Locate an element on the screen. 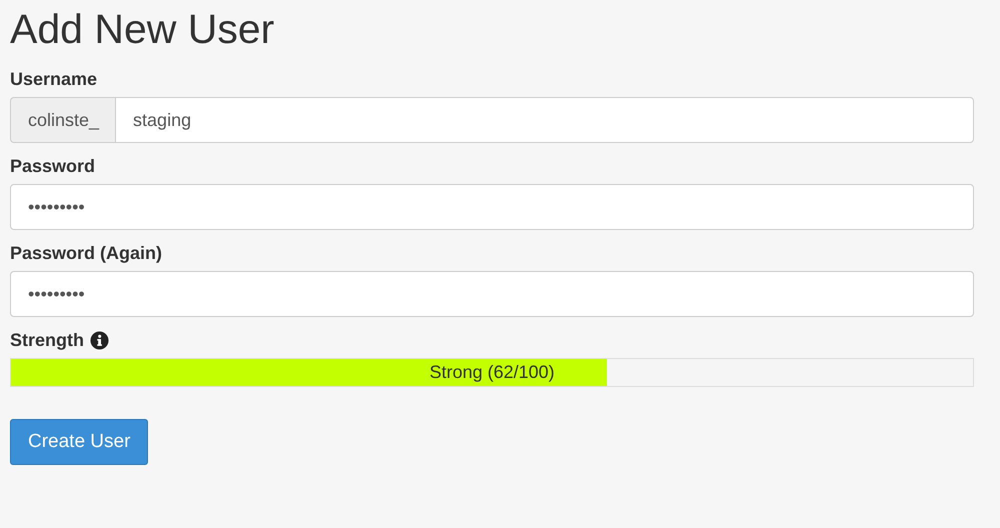  field-label: Password is located at coordinates (53, 166).